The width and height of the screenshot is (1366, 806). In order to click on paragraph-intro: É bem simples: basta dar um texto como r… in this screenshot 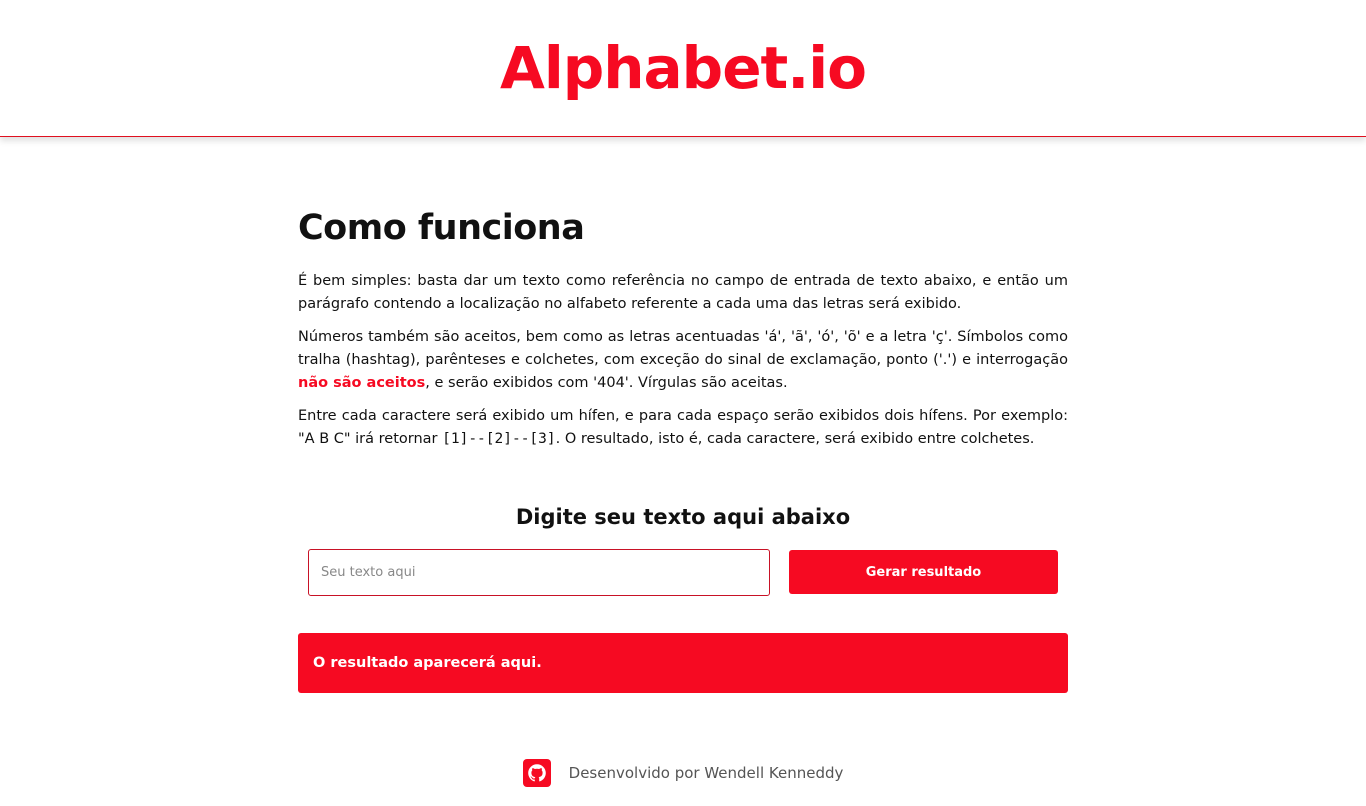, I will do `click(683, 293)`.